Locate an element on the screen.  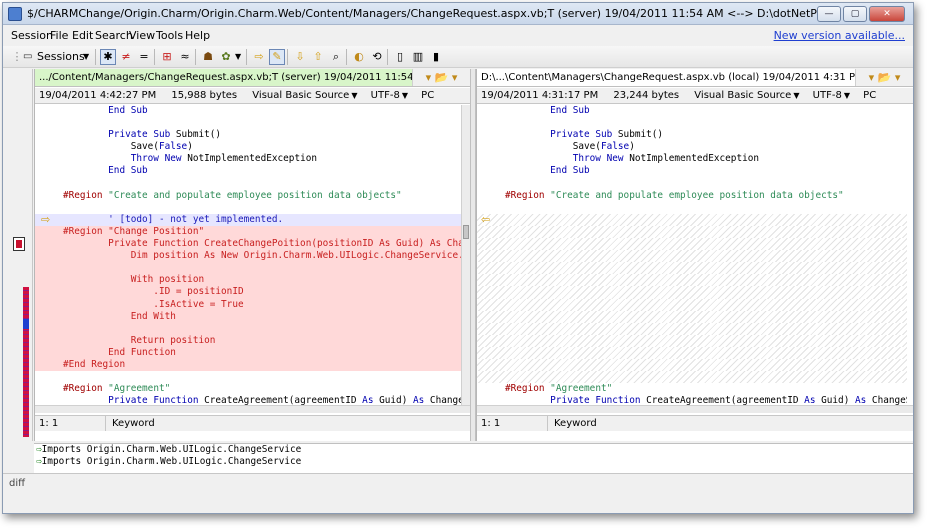
code-line: ' [todo] - not yet implemented. is located at coordinates (249, 219).